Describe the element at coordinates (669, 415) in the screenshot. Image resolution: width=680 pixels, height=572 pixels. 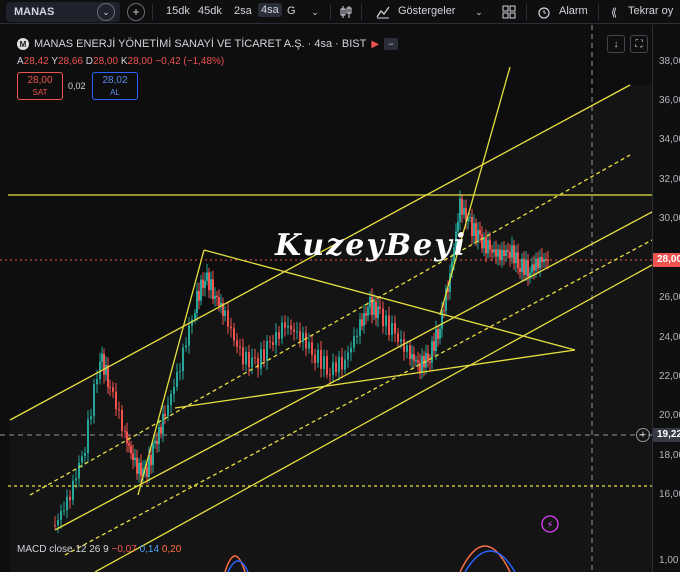
I see `price-tick: 20,00` at that location.